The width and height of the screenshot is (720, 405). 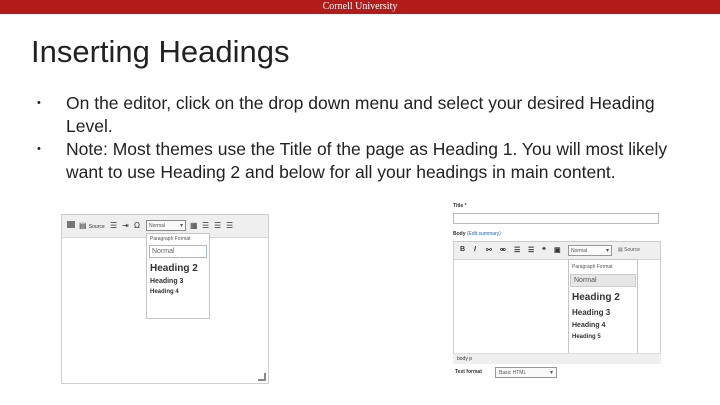 I want to click on org-name: Cornell University, so click(x=360, y=6).